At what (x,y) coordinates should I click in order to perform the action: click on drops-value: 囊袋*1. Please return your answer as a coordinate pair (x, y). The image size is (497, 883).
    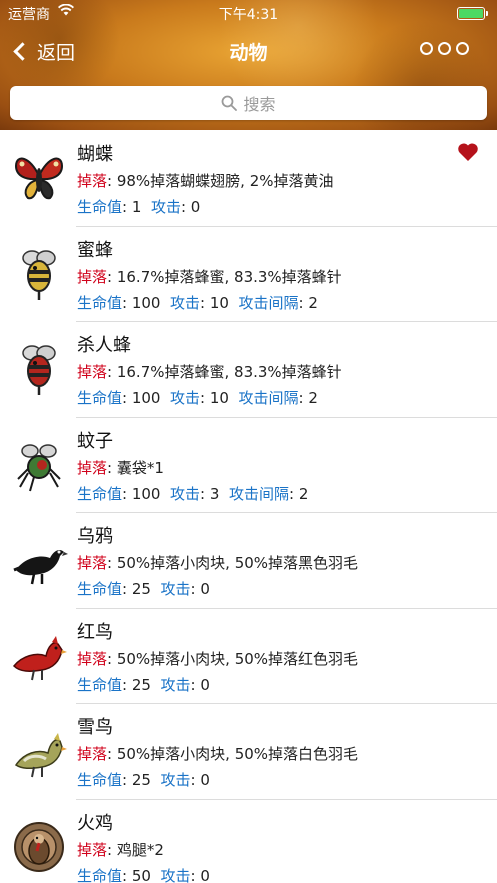
    Looking at the image, I should click on (140, 467).